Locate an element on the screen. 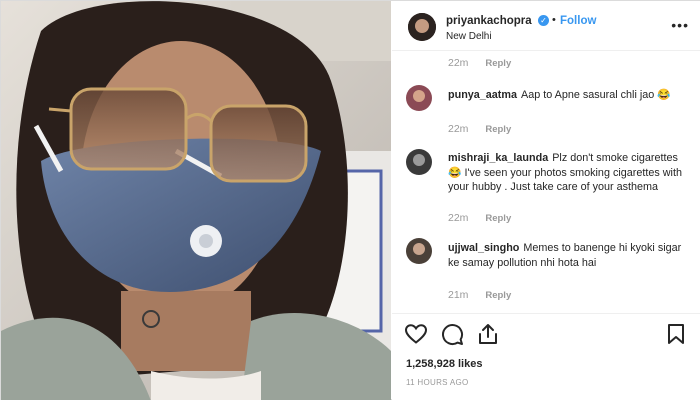 The image size is (700, 400). post-header: priyankachopra ✓ • Follow New Delhi ••• is located at coordinates (546, 26).